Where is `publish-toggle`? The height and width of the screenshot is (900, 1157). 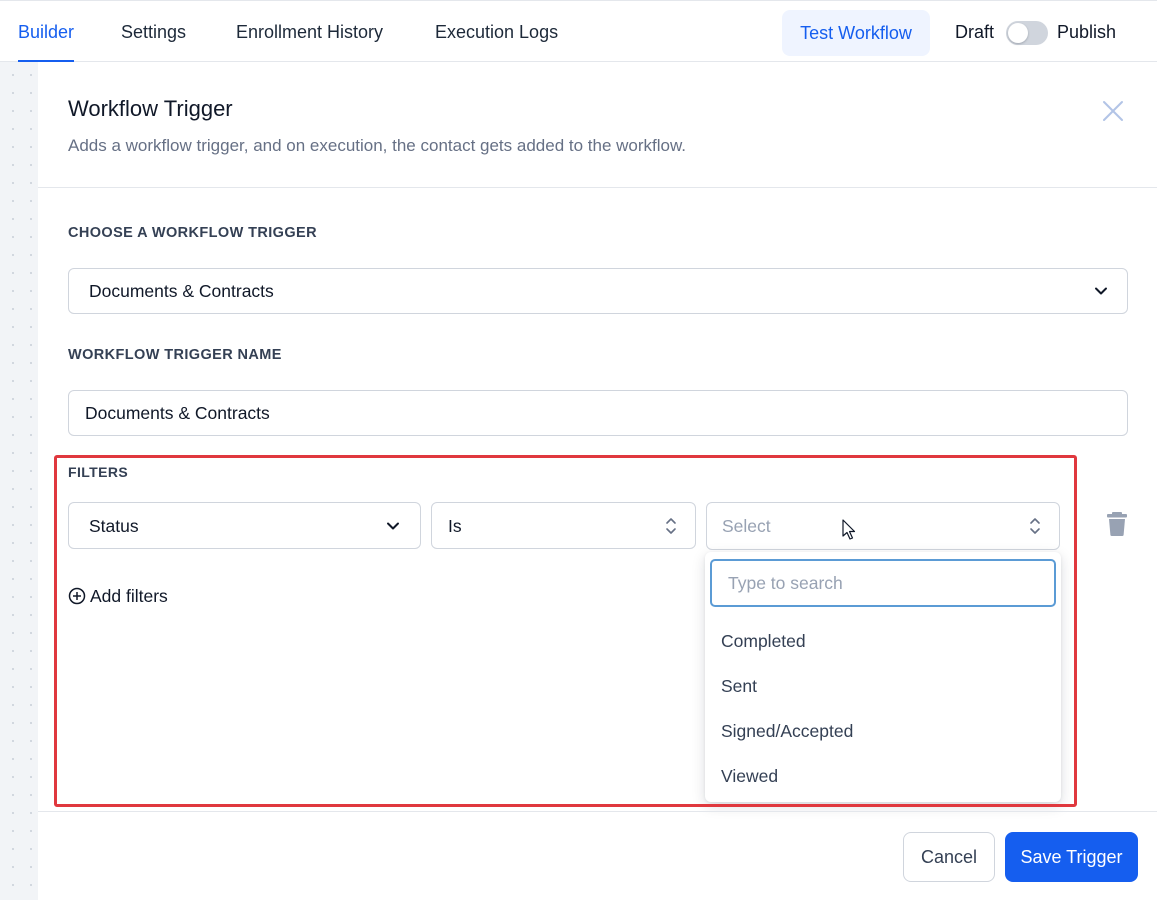 publish-toggle is located at coordinates (1027, 33).